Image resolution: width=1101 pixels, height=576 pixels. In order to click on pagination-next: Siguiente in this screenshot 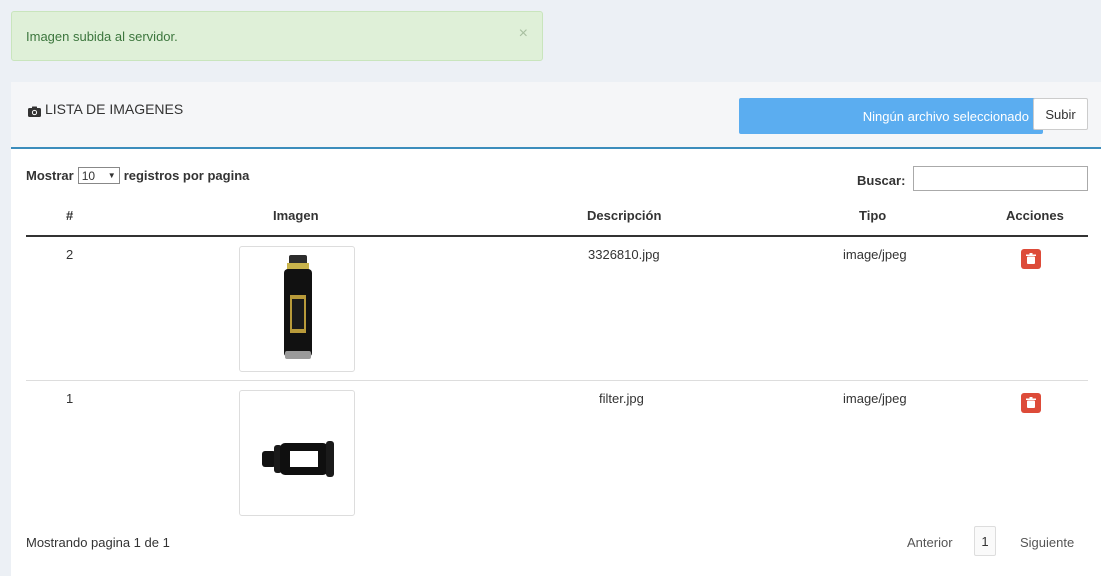, I will do `click(1047, 542)`.